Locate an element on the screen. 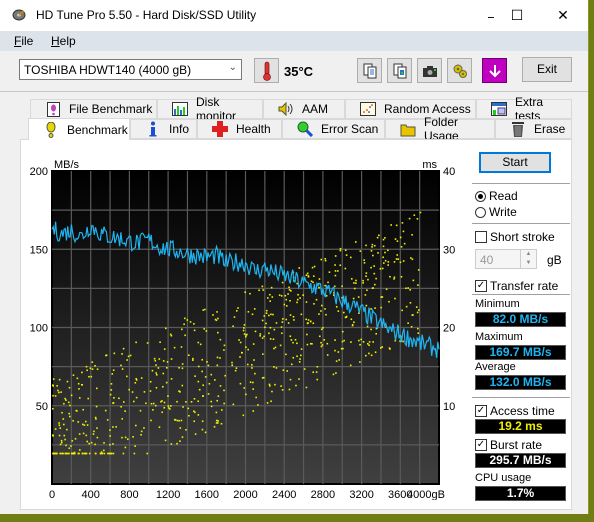 The image size is (594, 522). access-time-checkbox: ✓ Access time is located at coordinates (515, 411).